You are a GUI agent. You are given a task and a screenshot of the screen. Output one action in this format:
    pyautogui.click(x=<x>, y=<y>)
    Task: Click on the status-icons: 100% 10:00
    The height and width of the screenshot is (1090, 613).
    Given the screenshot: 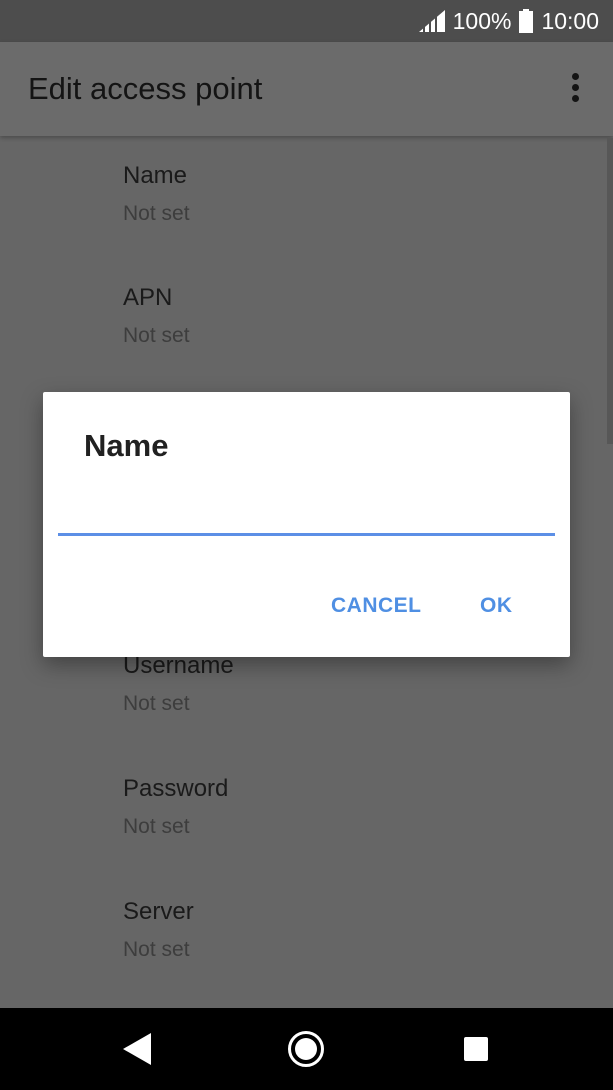 What is the action you would take?
    pyautogui.click(x=508, y=21)
    